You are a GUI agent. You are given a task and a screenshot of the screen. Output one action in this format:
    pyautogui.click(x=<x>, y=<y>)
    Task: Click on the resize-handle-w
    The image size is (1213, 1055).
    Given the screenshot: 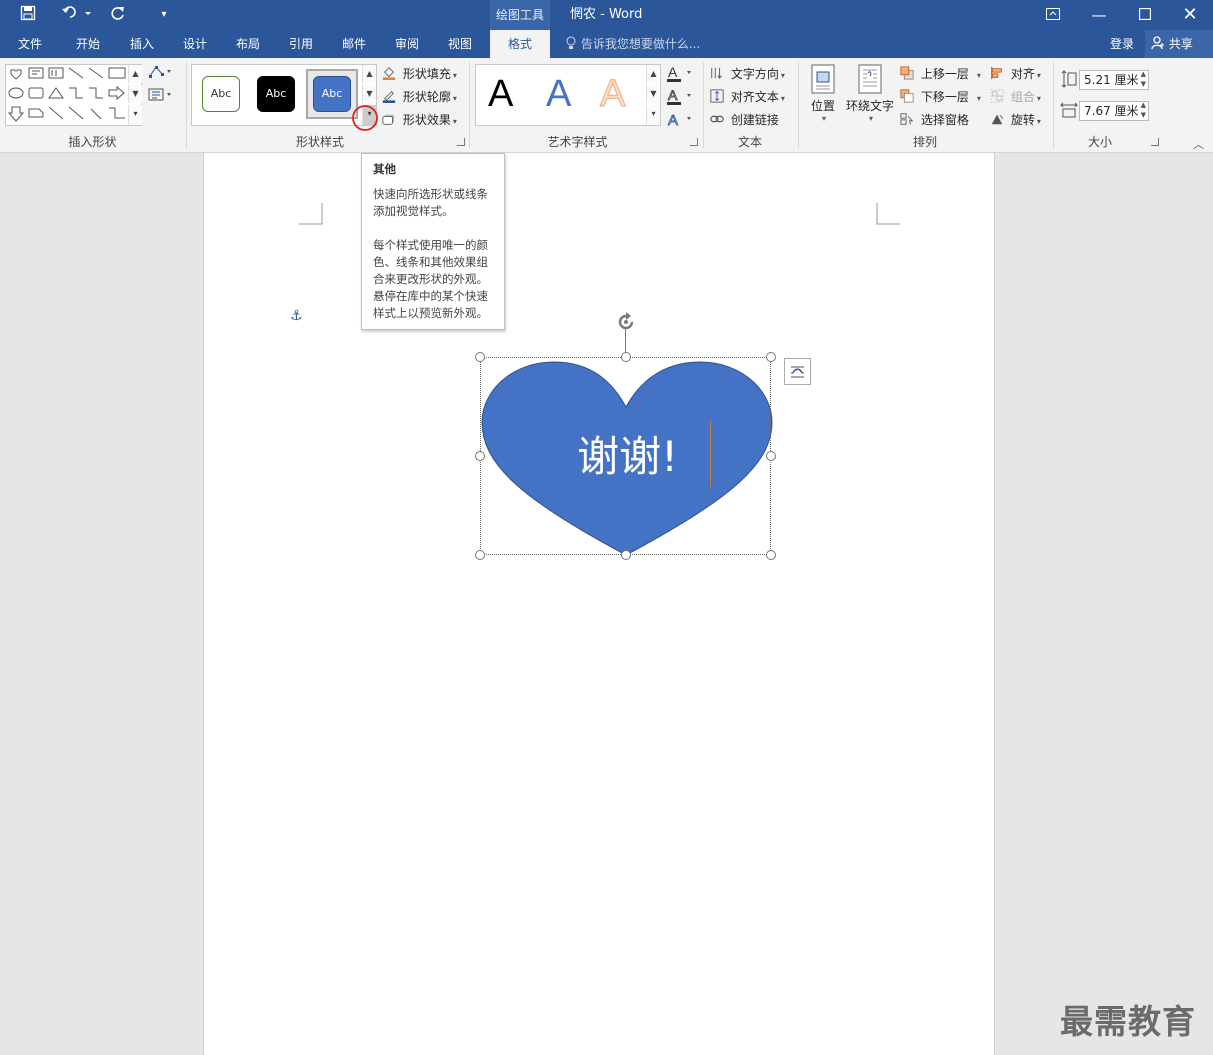 What is the action you would take?
    pyautogui.click(x=480, y=456)
    